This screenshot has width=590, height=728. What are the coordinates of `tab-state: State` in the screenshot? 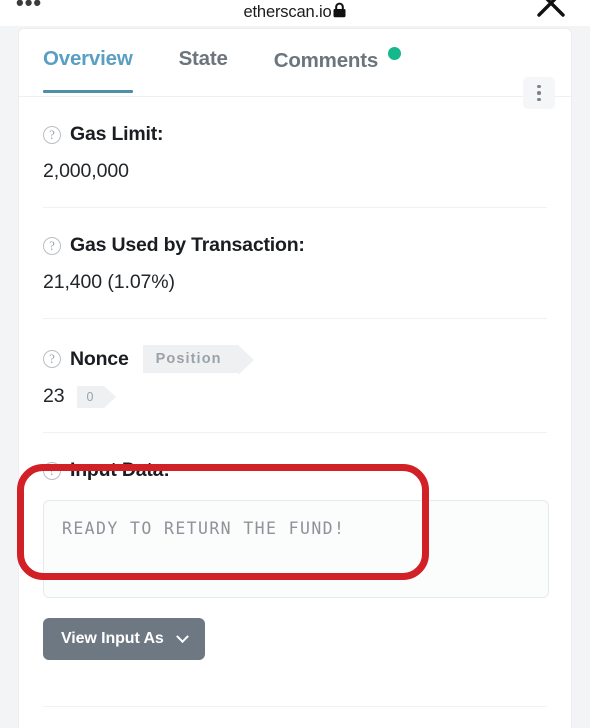 It's located at (203, 70).